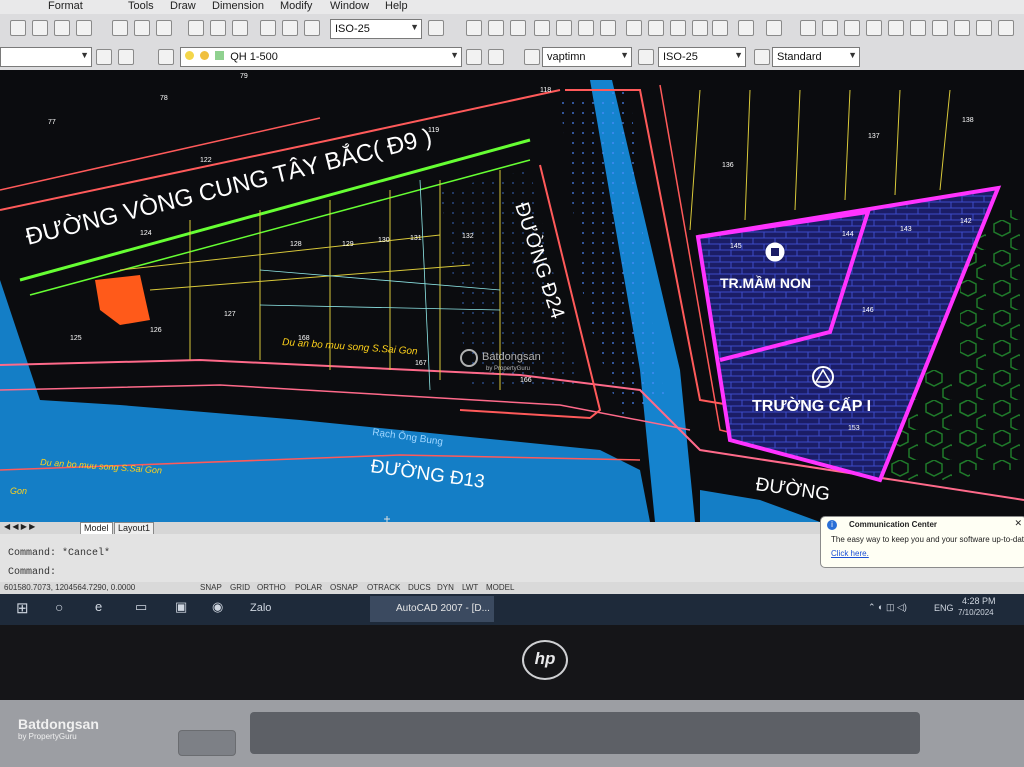 The height and width of the screenshot is (767, 1024). Describe the element at coordinates (238, 6) in the screenshot. I see `menu-dimension: Dimension` at that location.